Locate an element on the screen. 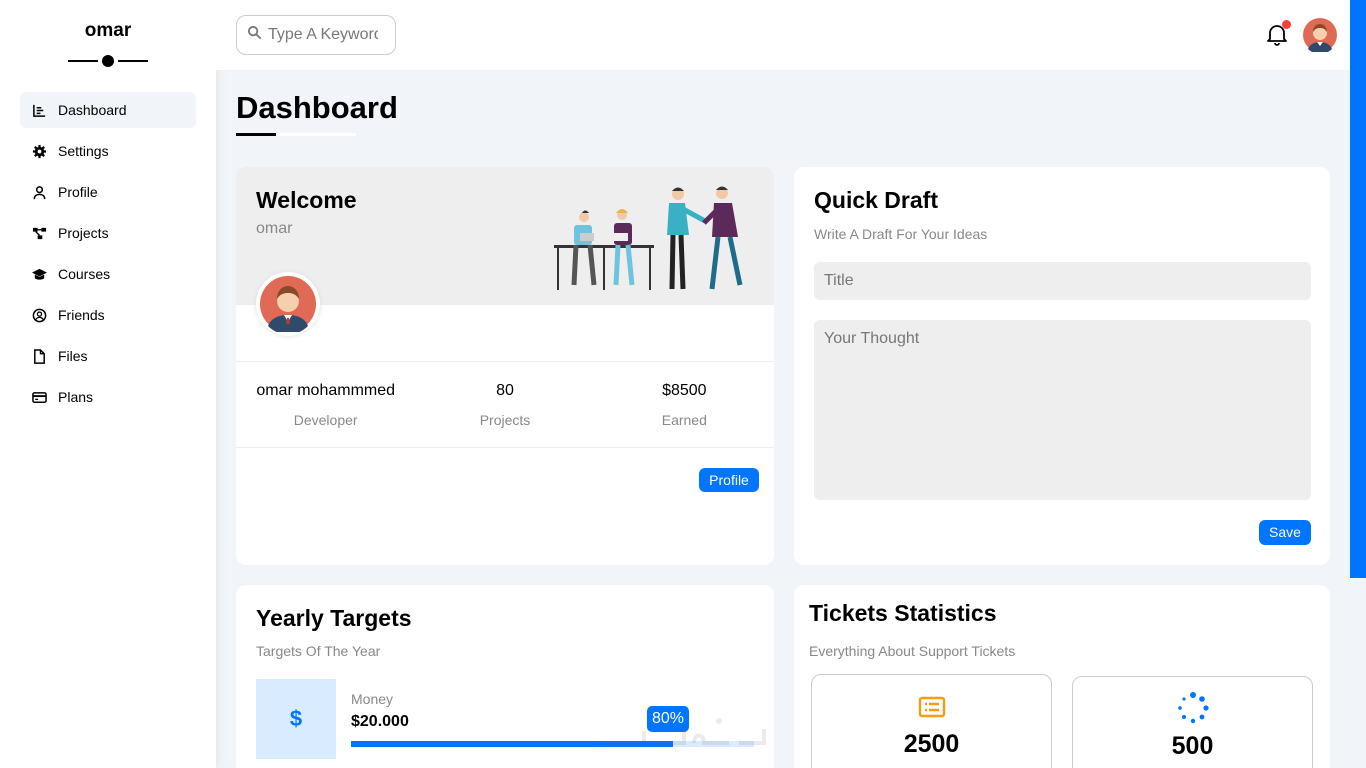  user-icon is located at coordinates (39, 192).